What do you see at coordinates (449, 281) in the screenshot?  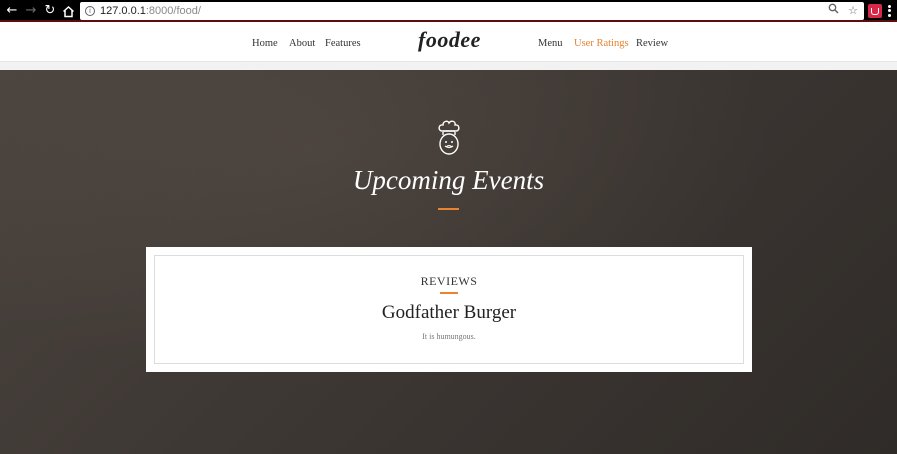 I see `review-card-label: REVIEWS` at bounding box center [449, 281].